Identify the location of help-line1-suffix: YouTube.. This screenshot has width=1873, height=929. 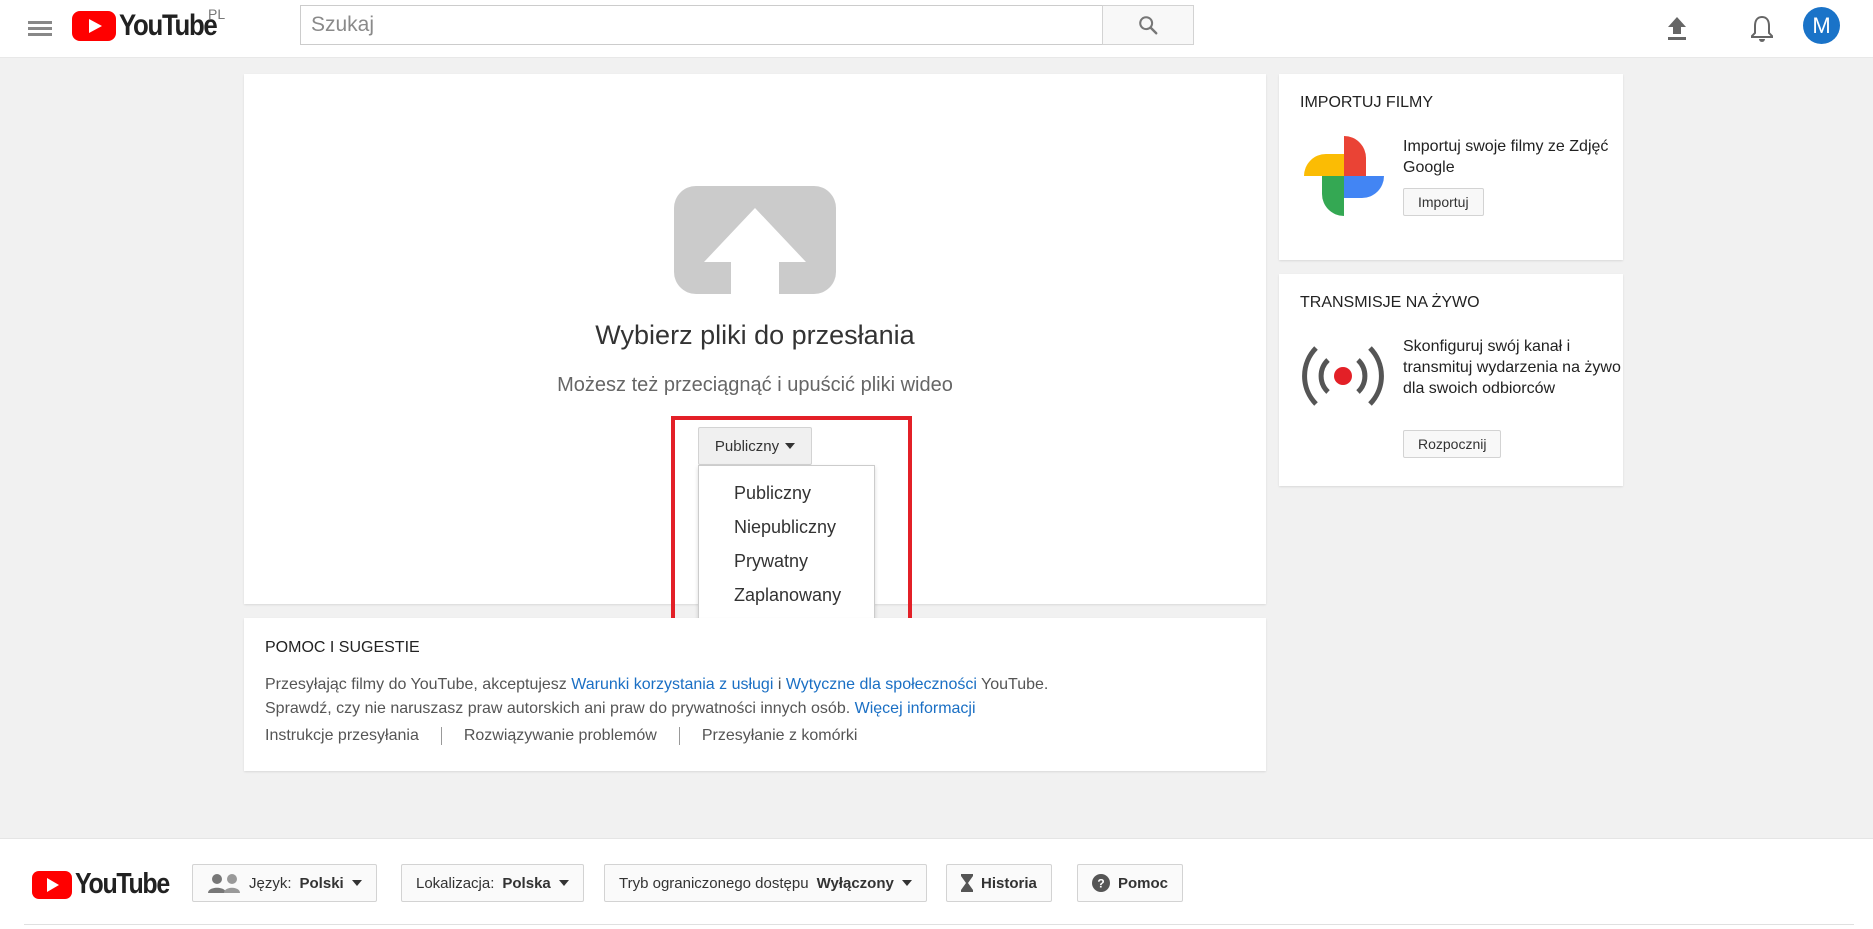
(1012, 684).